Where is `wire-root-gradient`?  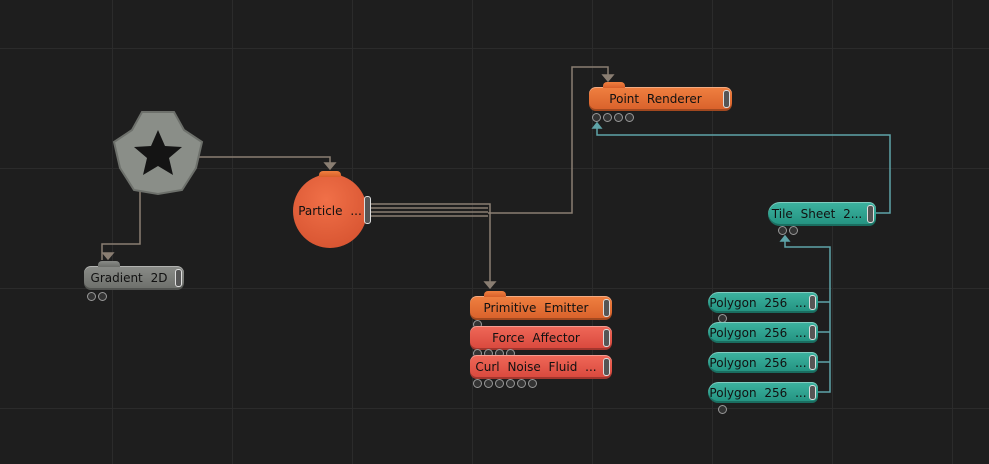
wire-root-gradient is located at coordinates (121, 225).